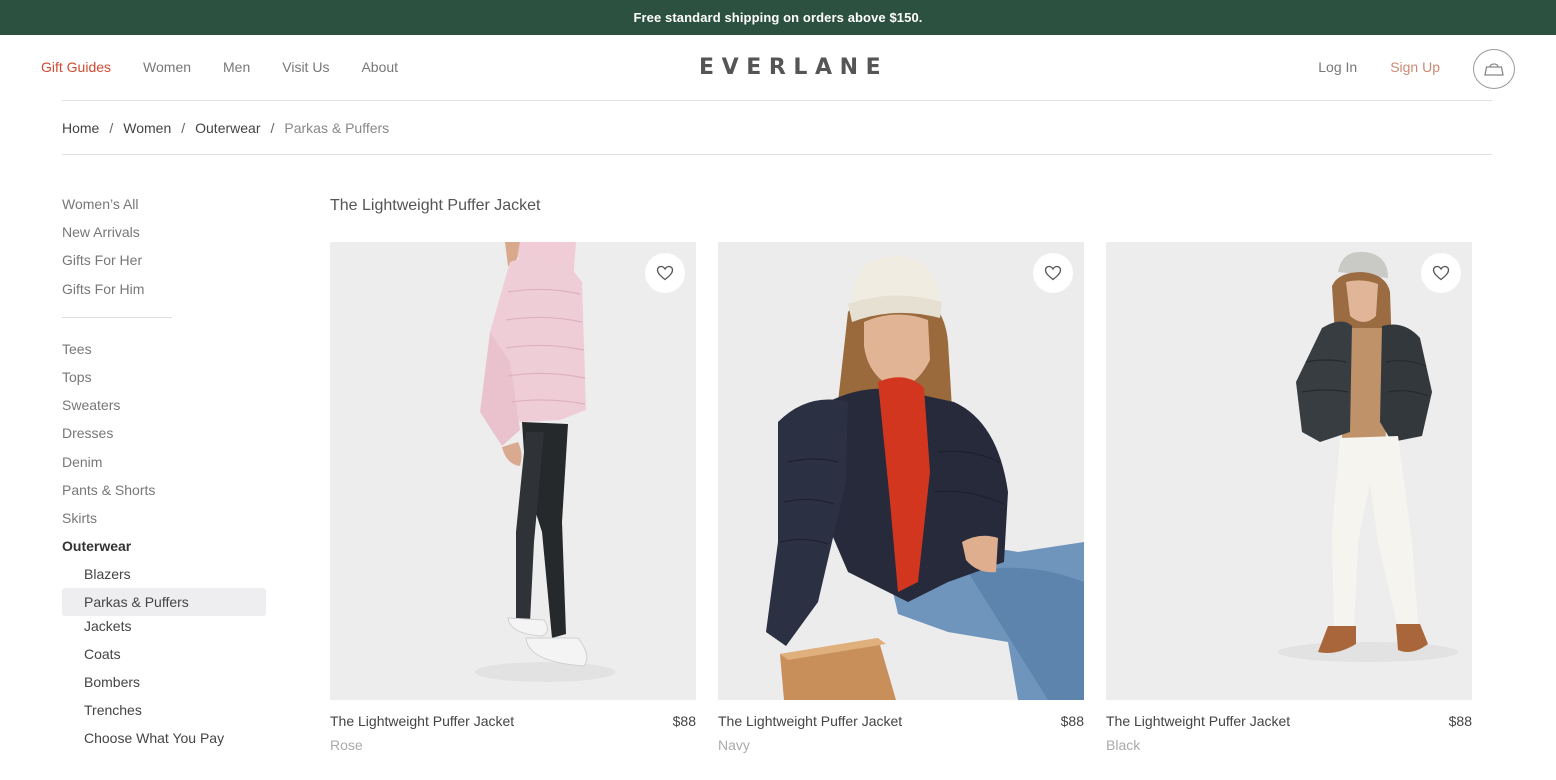 Image resolution: width=1556 pixels, height=780 pixels. I want to click on product-color: Rose, so click(346, 745).